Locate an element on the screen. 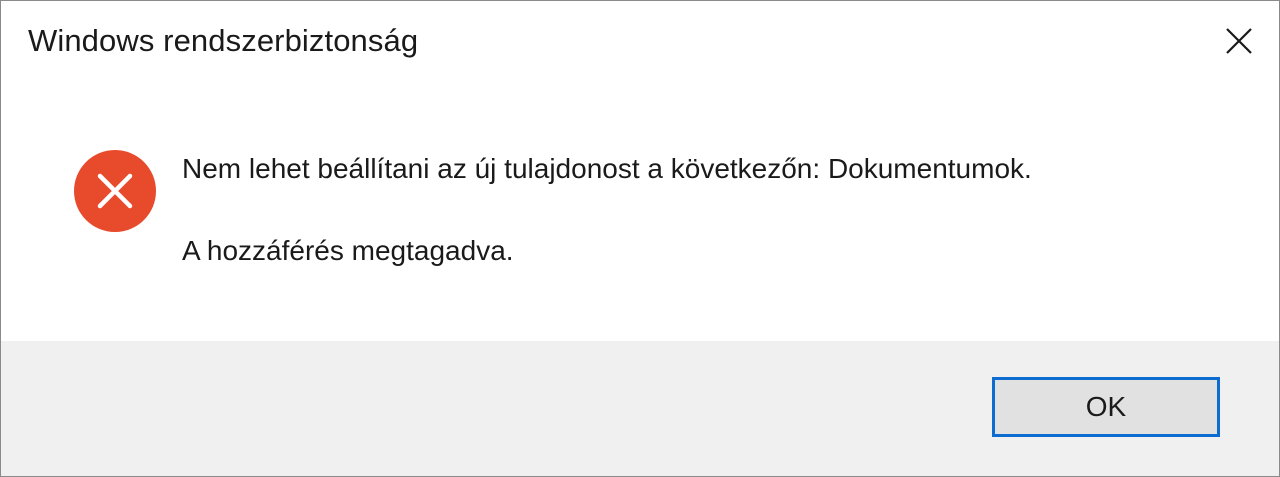 The height and width of the screenshot is (477, 1280). close-button is located at coordinates (1239, 41).